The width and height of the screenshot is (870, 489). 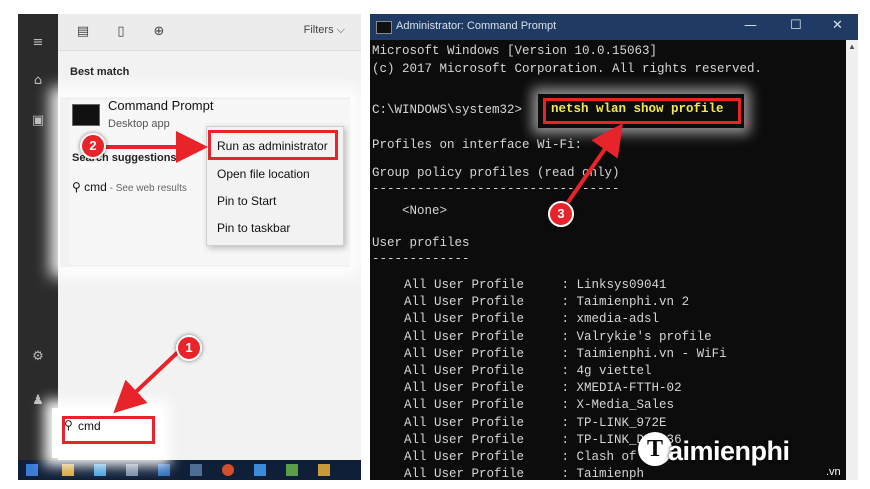 I want to click on step-badge-1: 1, so click(x=189, y=348).